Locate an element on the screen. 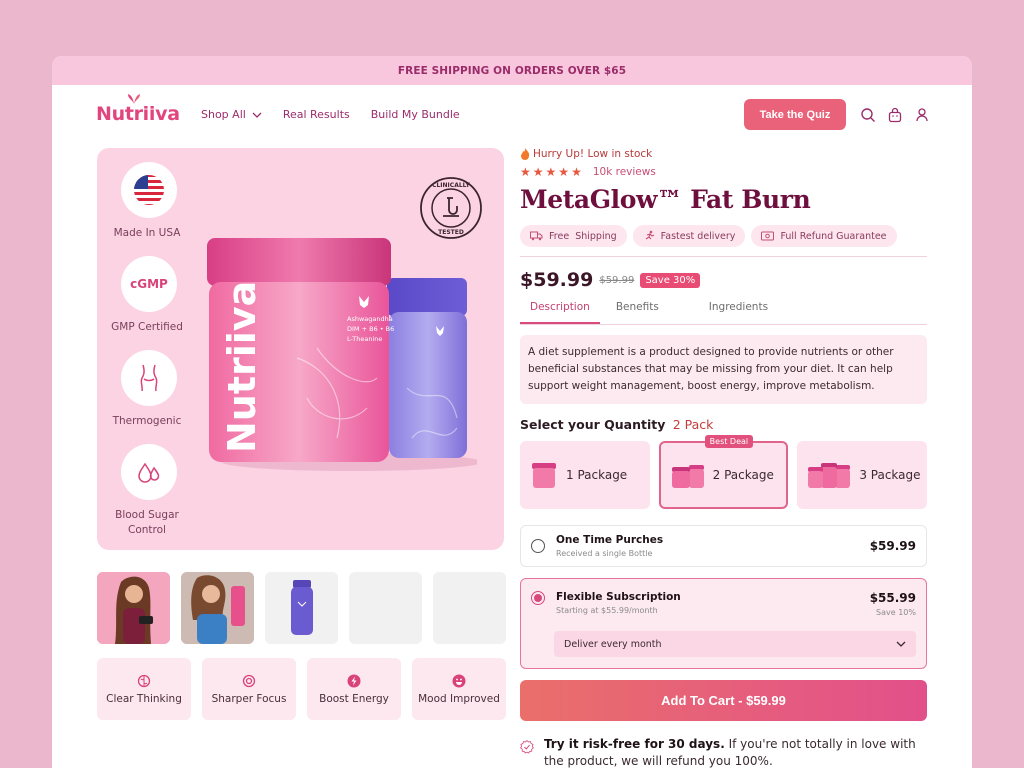 The image size is (1024, 768). stamp-top-text: CLINICALLY is located at coordinates (451, 185).